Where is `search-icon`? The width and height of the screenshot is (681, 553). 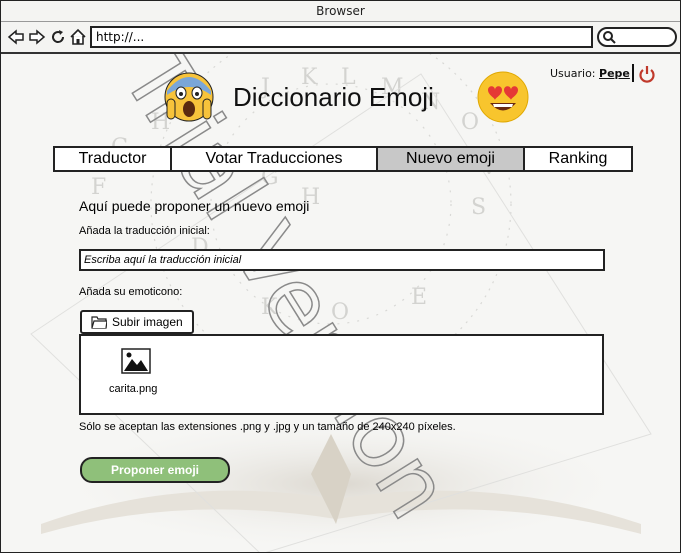
search-icon is located at coordinates (609, 37).